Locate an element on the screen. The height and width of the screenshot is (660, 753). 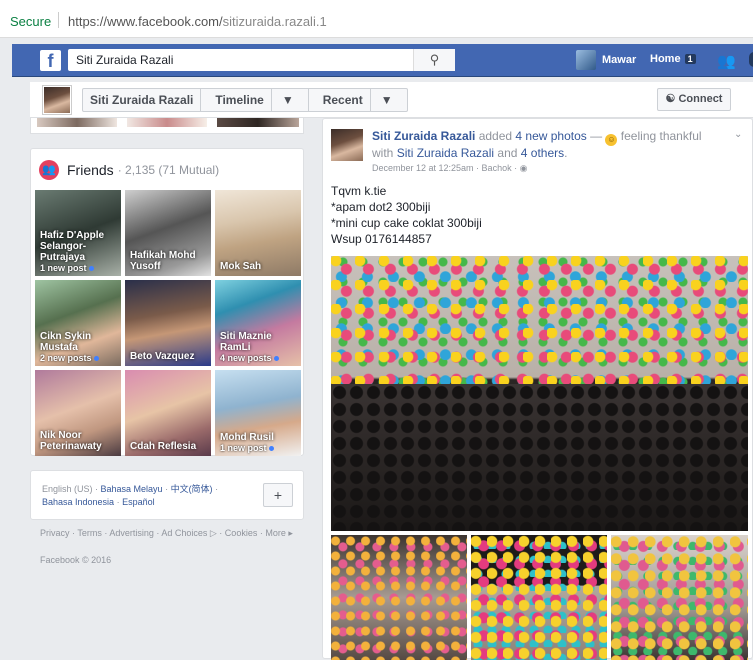
others-link: 4 others is located at coordinates (542, 153).